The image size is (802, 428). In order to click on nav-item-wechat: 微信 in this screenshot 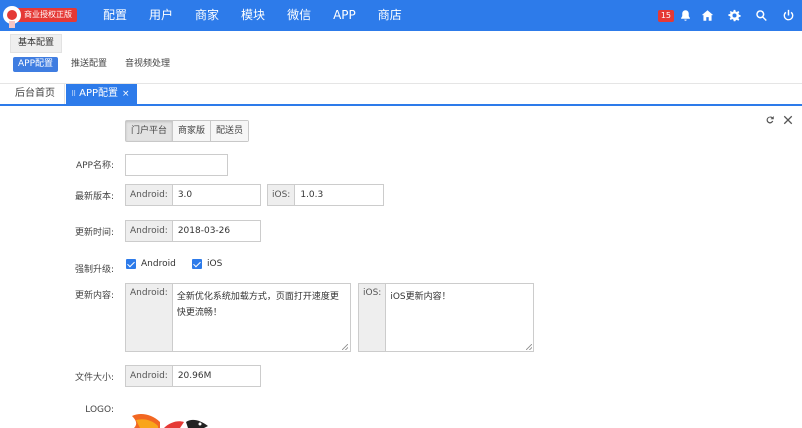, I will do `click(299, 15)`.